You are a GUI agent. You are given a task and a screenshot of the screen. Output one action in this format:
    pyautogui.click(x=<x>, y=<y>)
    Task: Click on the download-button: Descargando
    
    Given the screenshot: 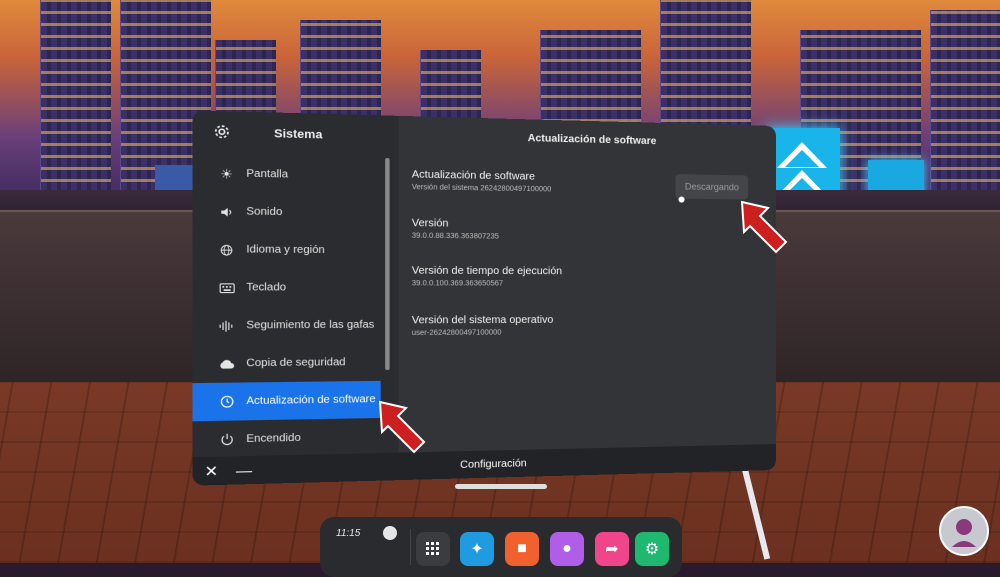 What is the action you would take?
    pyautogui.click(x=711, y=186)
    